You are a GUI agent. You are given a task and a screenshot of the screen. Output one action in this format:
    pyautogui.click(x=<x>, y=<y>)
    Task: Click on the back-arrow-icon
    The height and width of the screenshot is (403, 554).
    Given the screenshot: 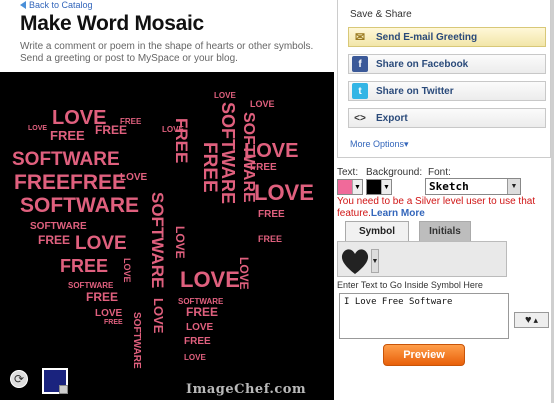 What is the action you would take?
    pyautogui.click(x=23, y=5)
    